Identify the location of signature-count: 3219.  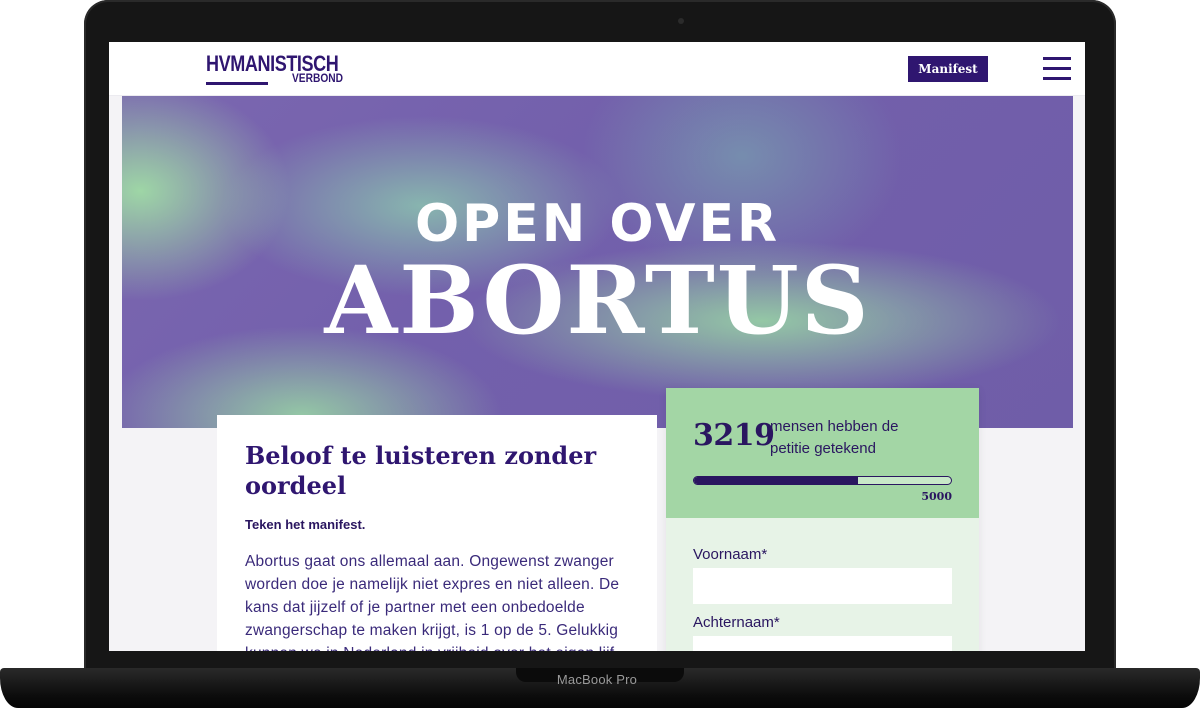
(734, 435).